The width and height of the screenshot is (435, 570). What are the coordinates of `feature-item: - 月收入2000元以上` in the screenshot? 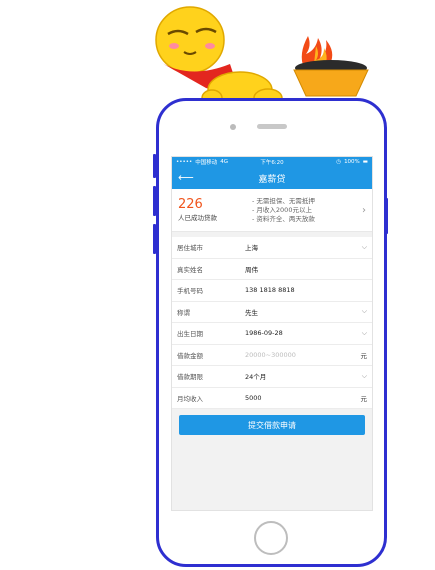 It's located at (282, 209).